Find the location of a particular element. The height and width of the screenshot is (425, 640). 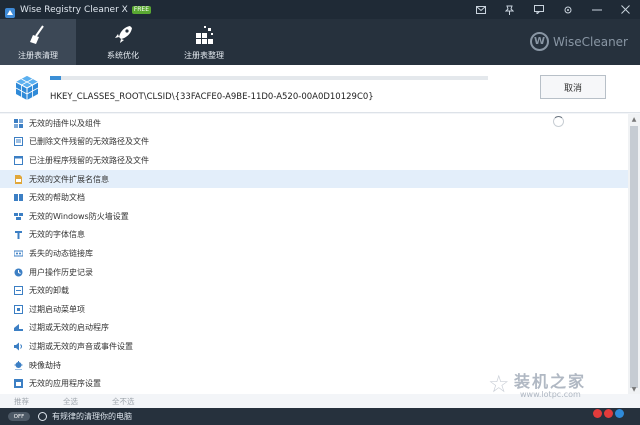

list-item-label: 已删除文件残留的无效路径及文件 is located at coordinates (89, 142).